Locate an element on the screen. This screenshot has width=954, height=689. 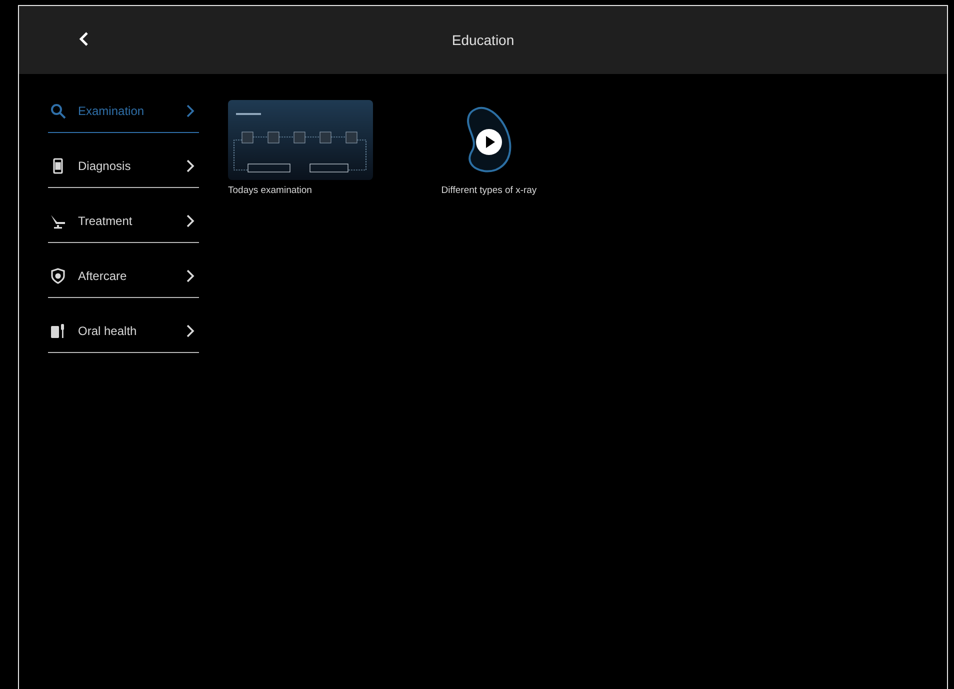
video-thumbnail is located at coordinates (489, 140).